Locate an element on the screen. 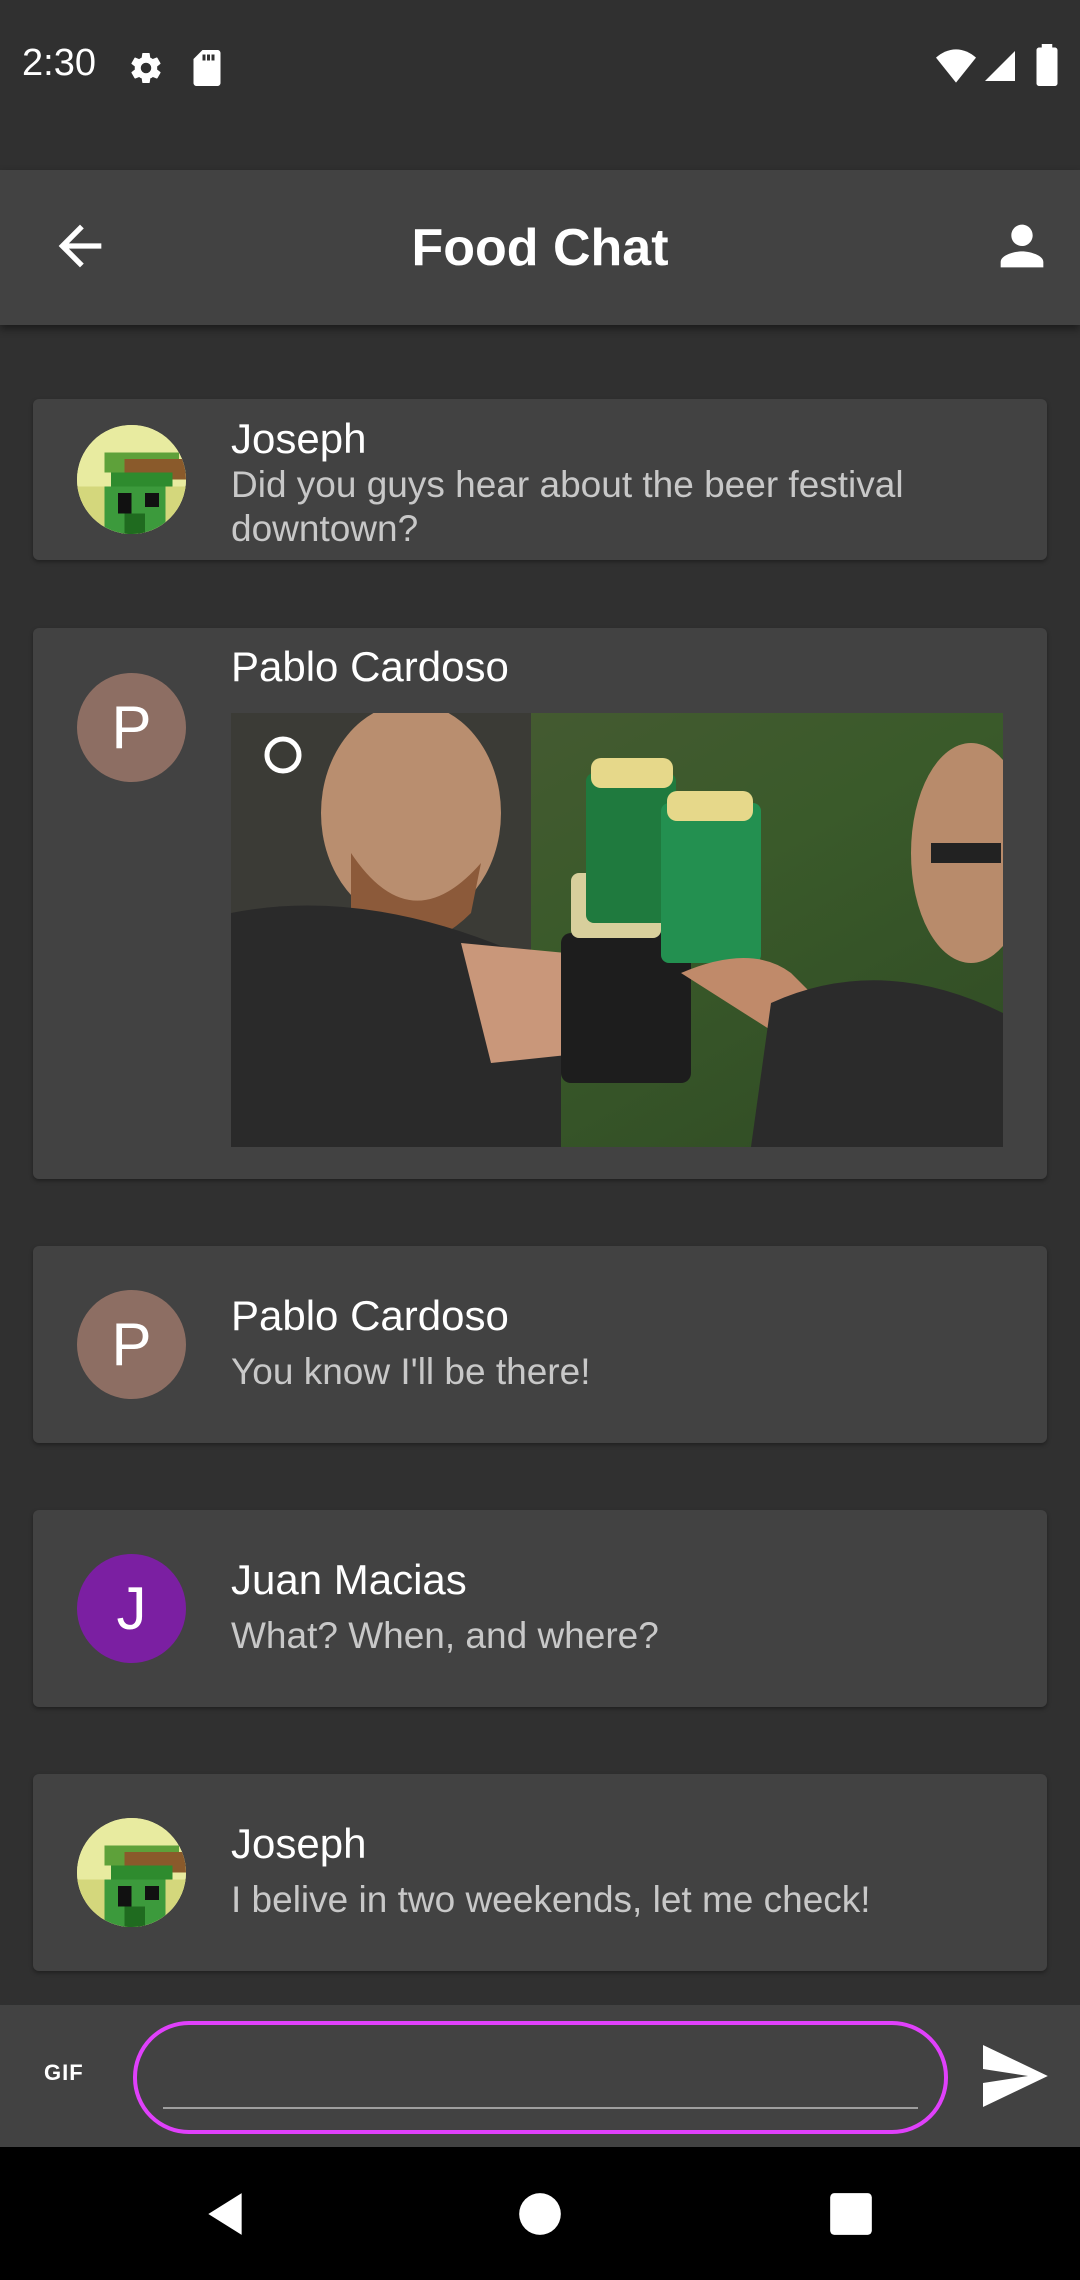 This screenshot has height=2280, width=1080. person-icon is located at coordinates (1022, 246).